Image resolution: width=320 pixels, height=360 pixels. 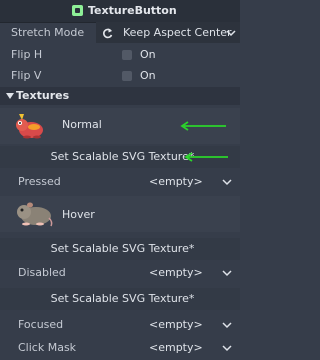 I want to click on node-type-title: TextureButton, so click(x=132, y=10).